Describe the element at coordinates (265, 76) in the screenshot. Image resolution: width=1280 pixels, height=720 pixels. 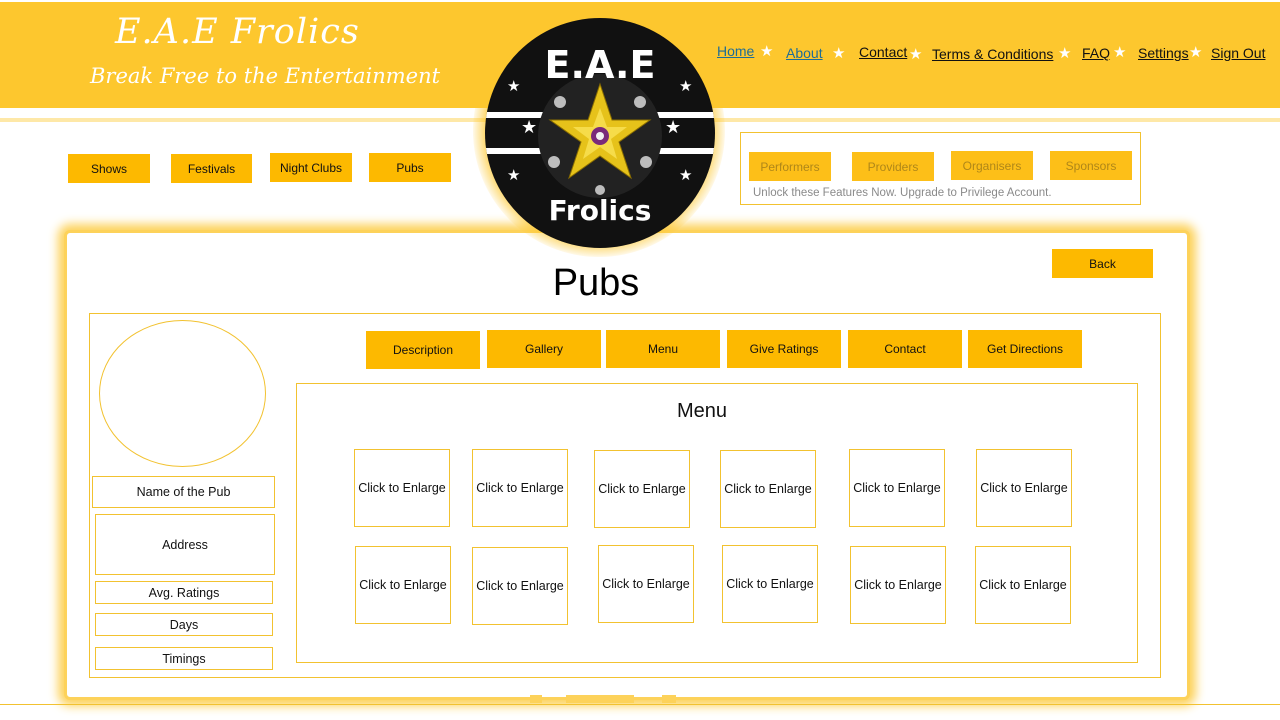
I see `site-tagline: Break Free to the Entertainment` at that location.